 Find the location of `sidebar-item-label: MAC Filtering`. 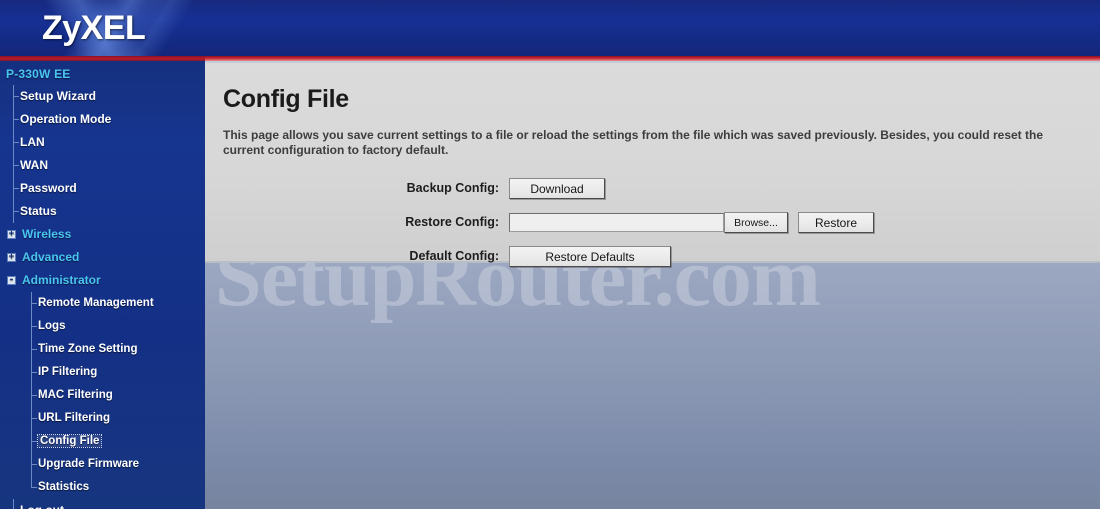

sidebar-item-label: MAC Filtering is located at coordinates (75, 395).